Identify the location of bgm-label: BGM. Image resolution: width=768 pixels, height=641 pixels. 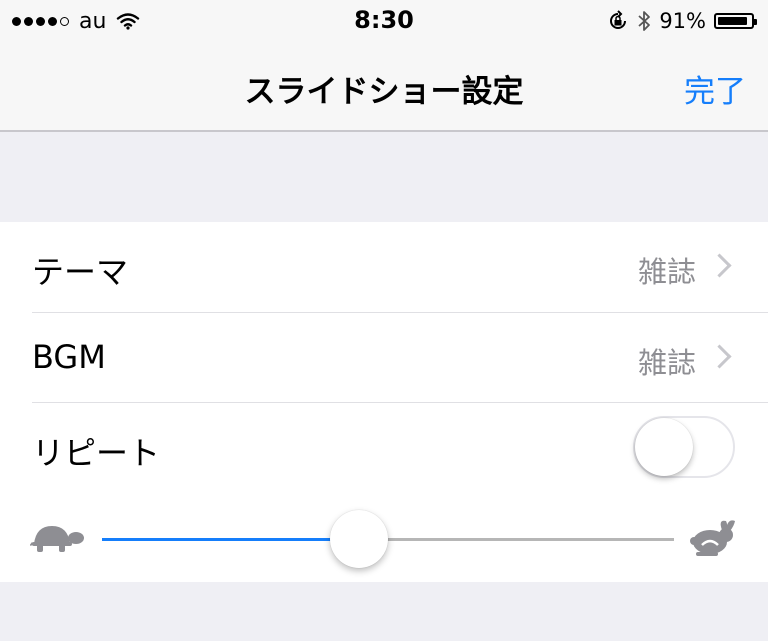
(69, 357).